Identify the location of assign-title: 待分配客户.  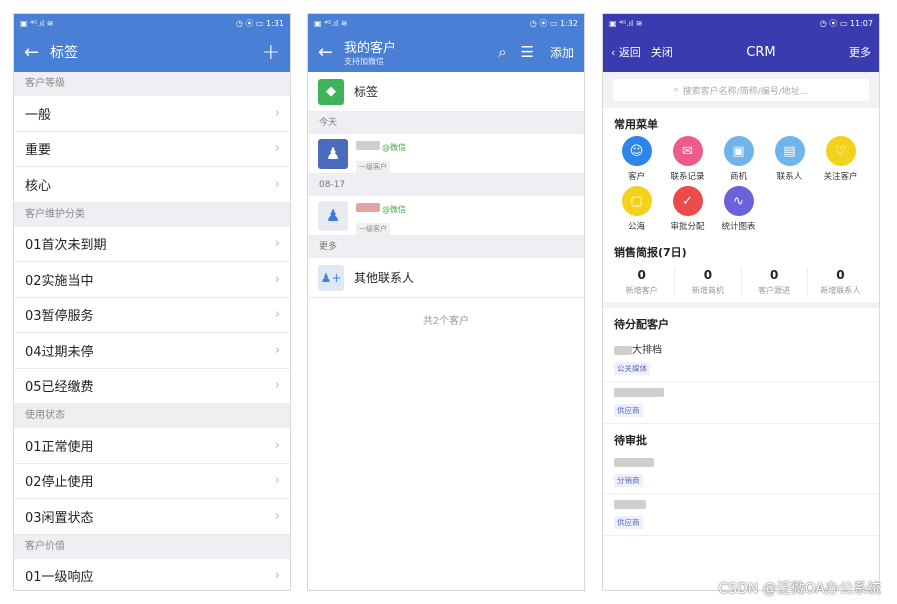
(641, 324).